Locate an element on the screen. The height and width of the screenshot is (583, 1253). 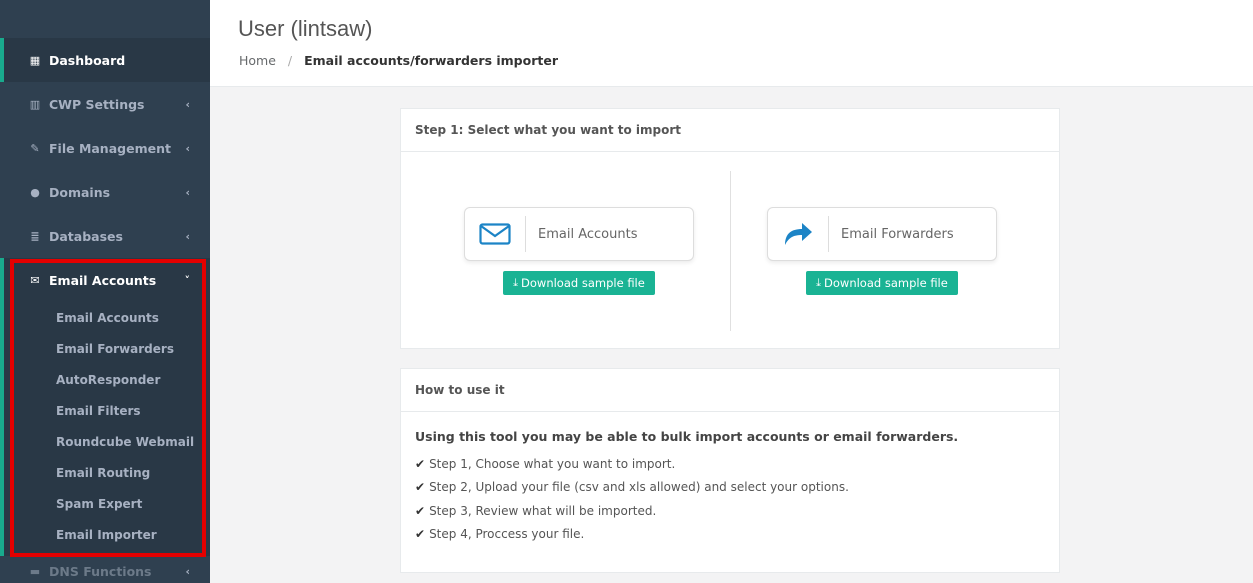
download-sample-accounts-button: ⤓ Download sample file is located at coordinates (579, 283).